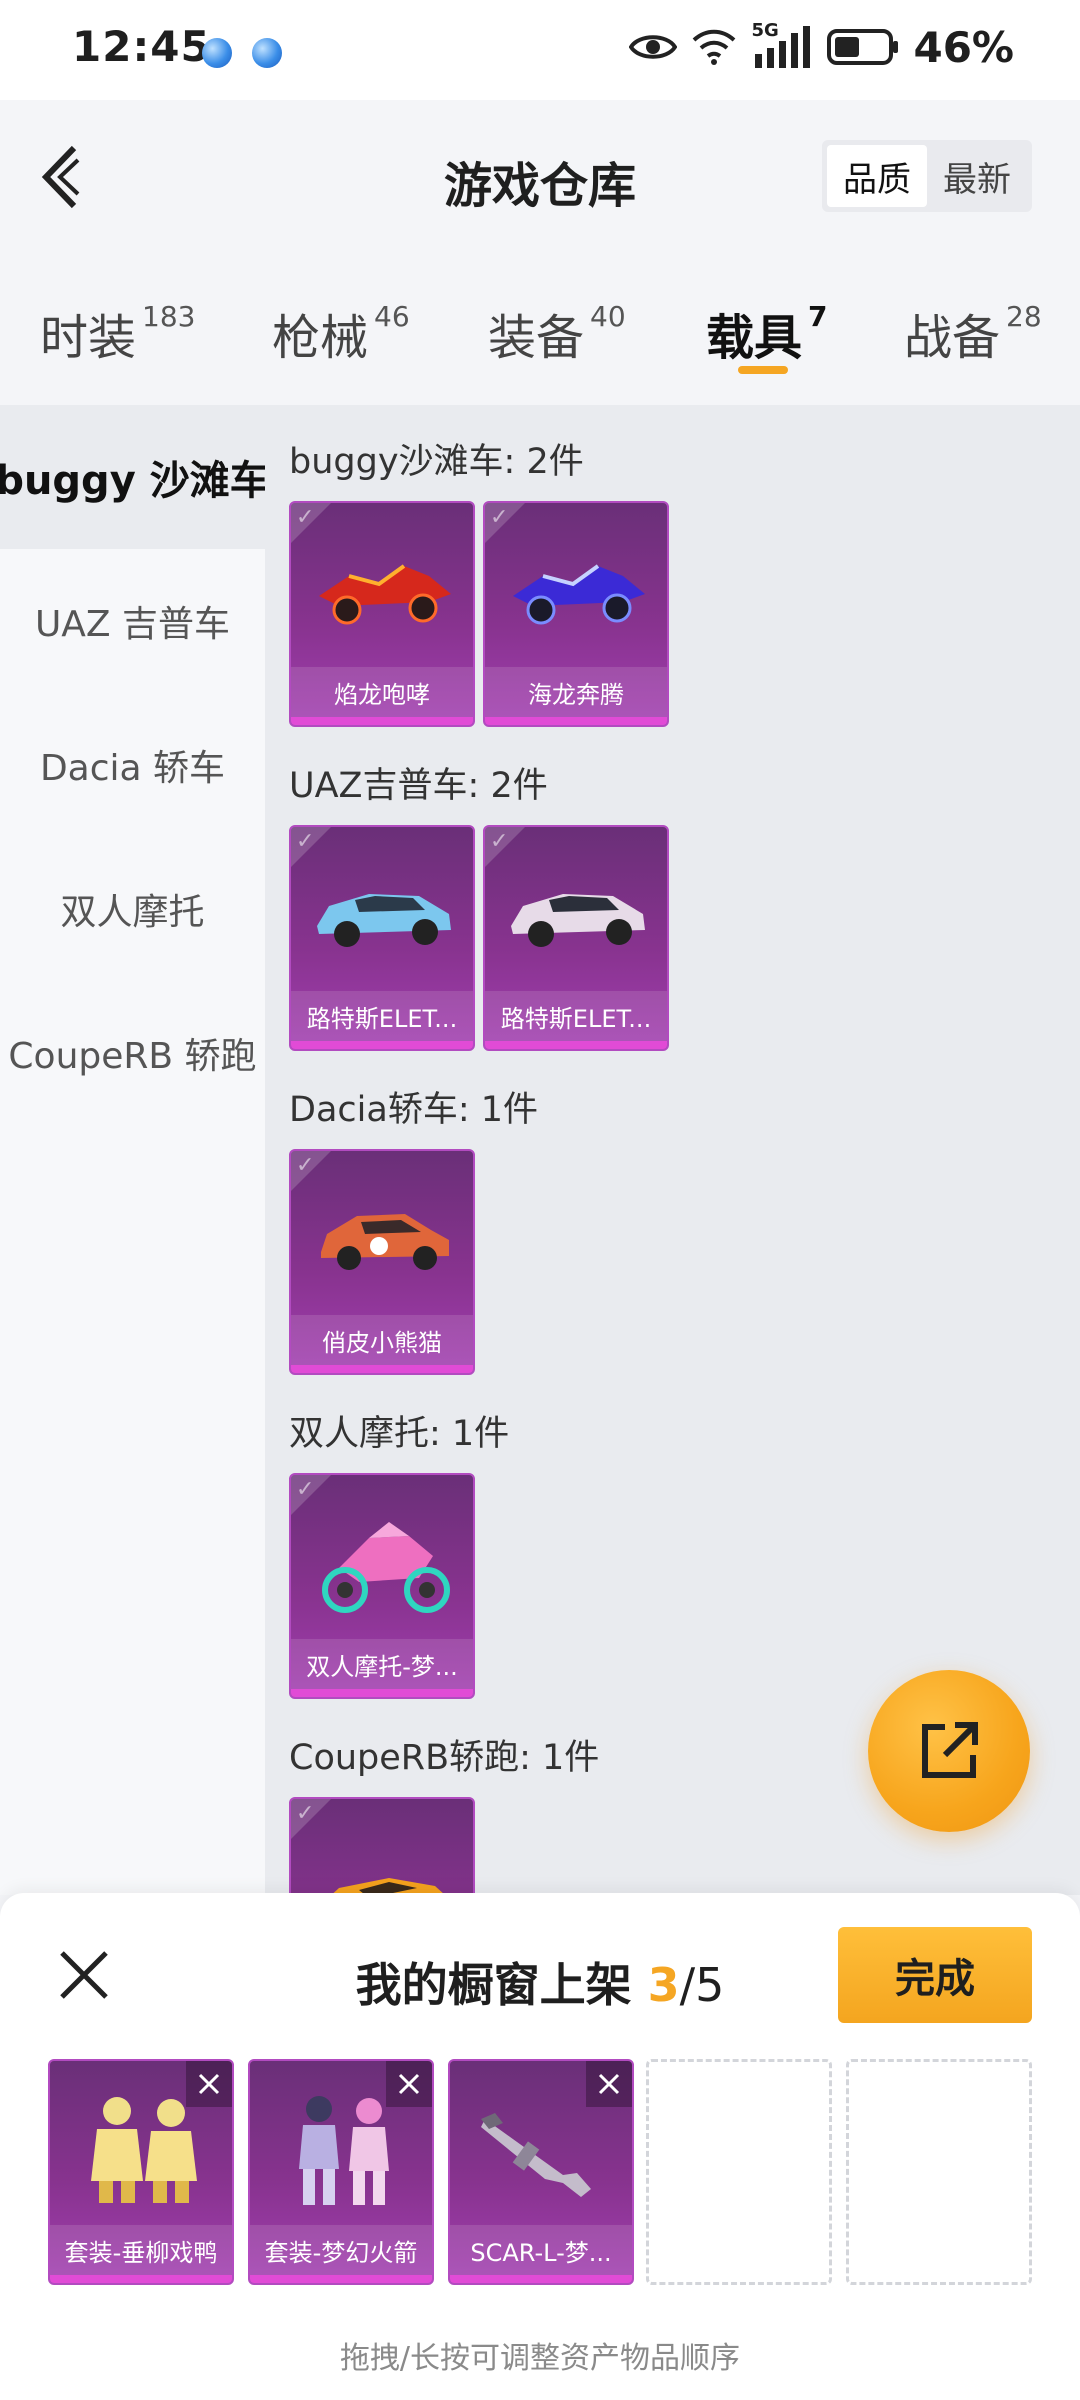 This screenshot has width=1080, height=2400. Describe the element at coordinates (608, 316) in the screenshot. I see `tab-count: 40` at that location.